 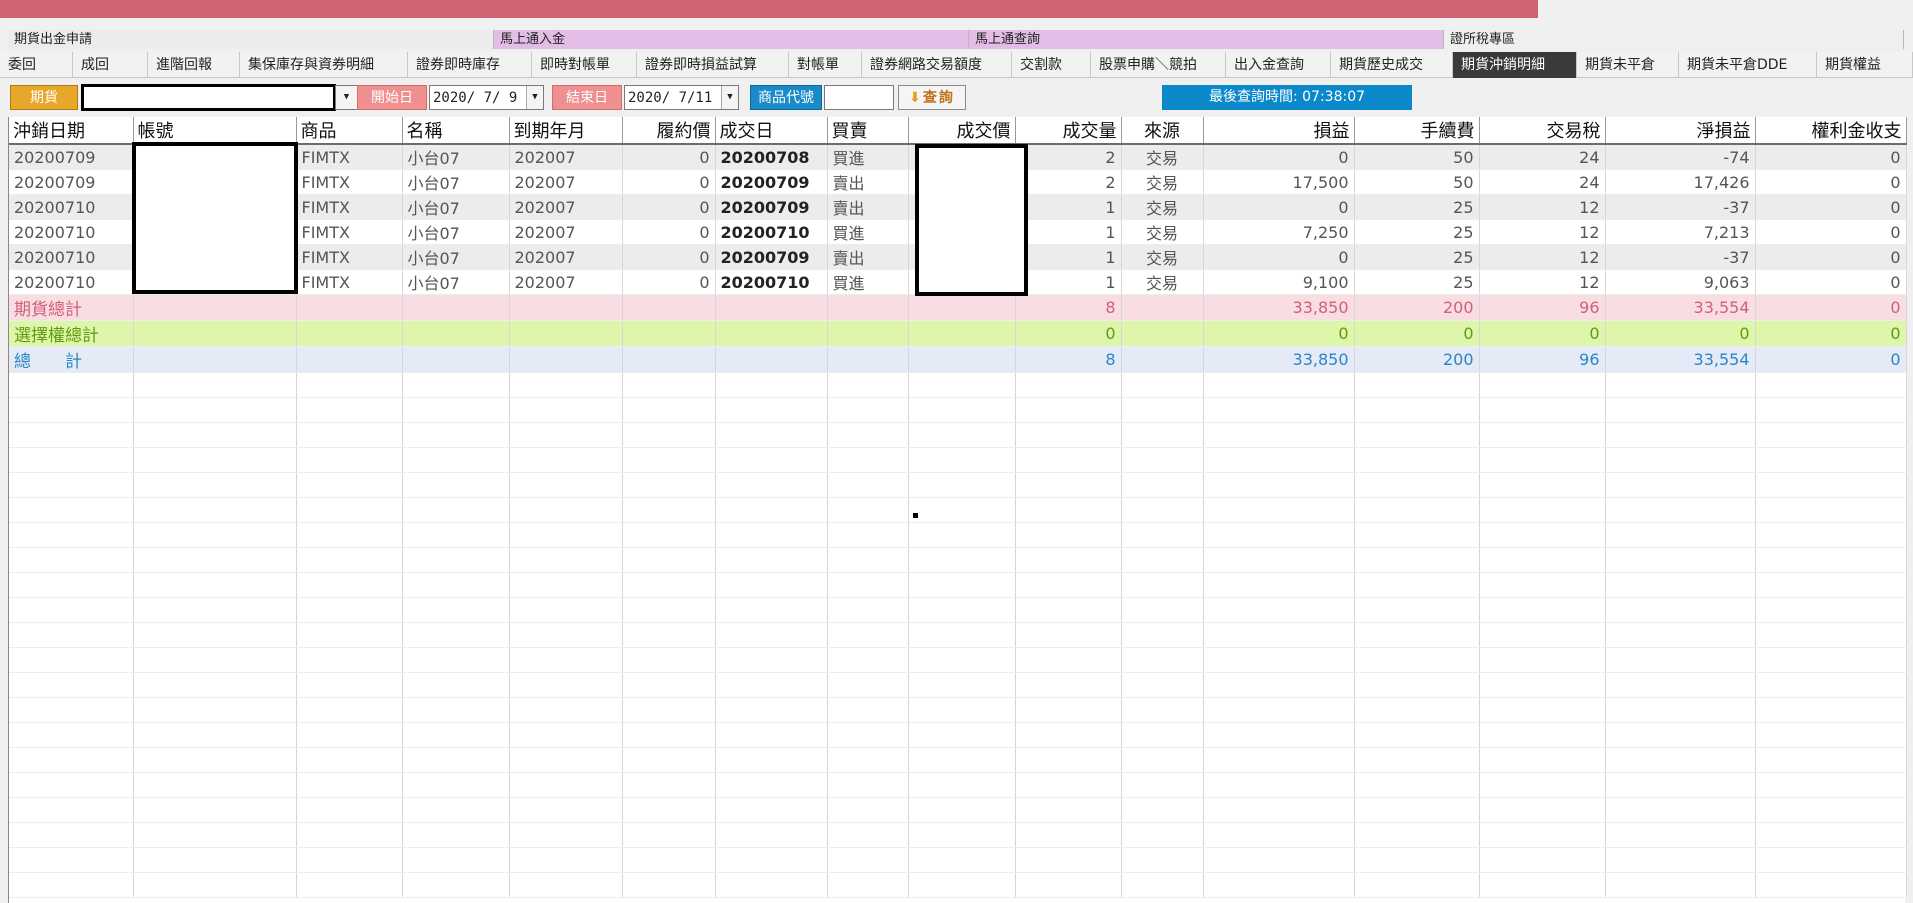 What do you see at coordinates (1206, 39) in the screenshot?
I see `section-query: 馬上通查詢` at bounding box center [1206, 39].